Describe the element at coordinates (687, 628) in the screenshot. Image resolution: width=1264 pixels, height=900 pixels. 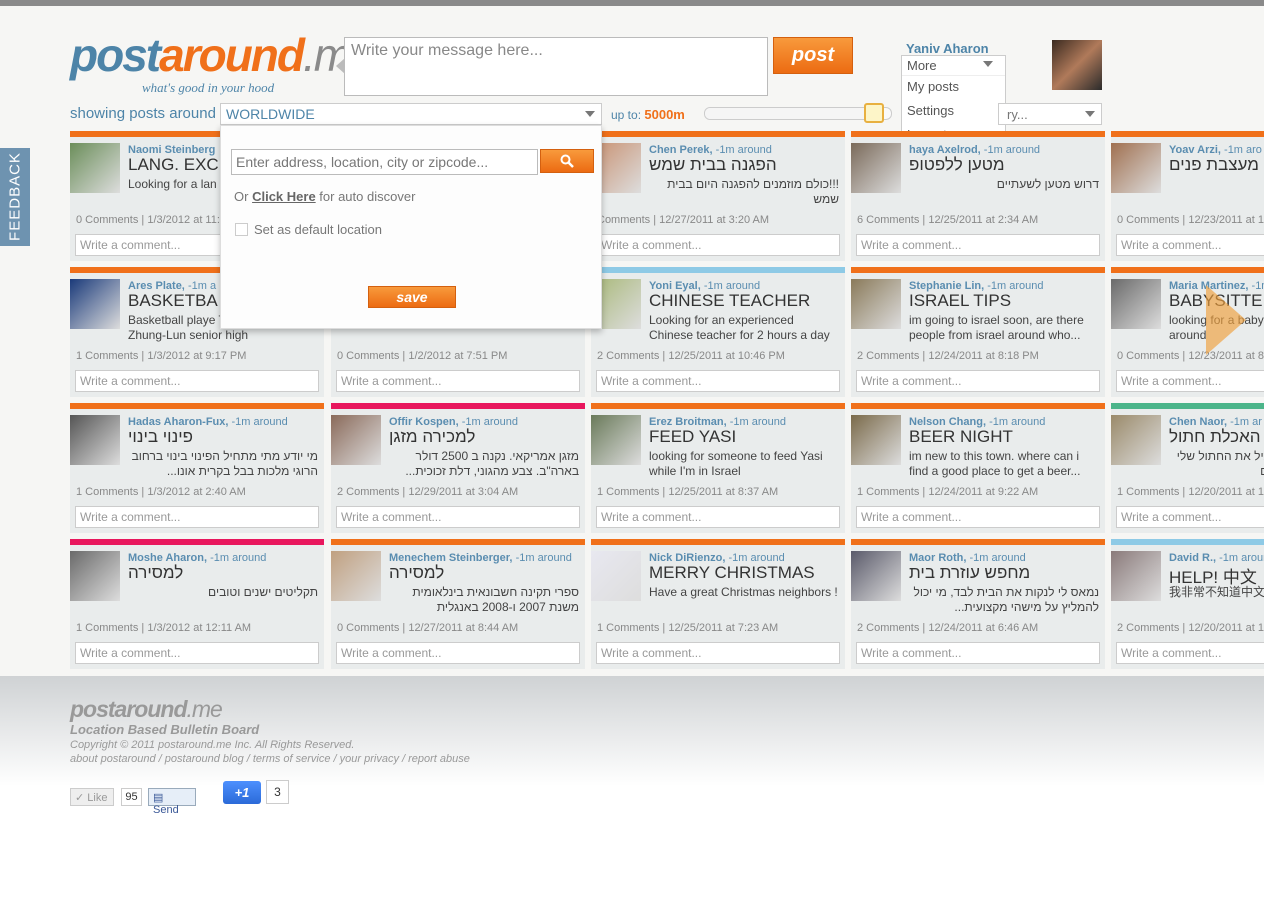
I see `post-meta: 1 Comments | 12/25/2011 at 7:23 AM` at that location.